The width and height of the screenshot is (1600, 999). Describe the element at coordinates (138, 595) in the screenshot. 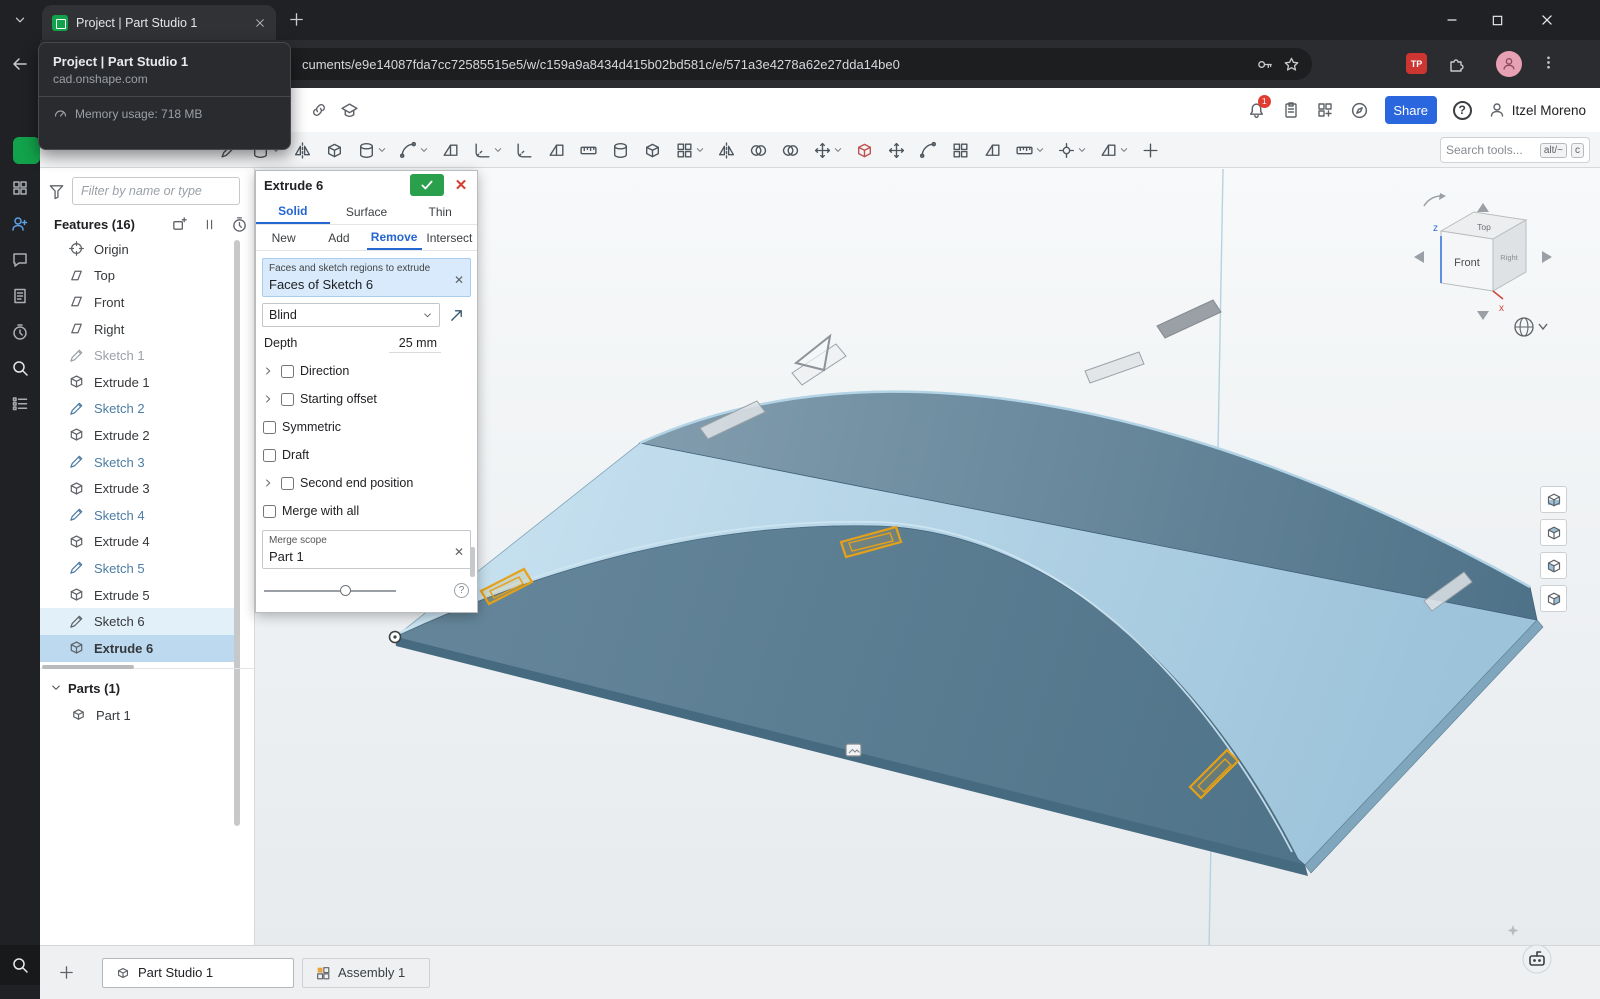

I see `feature-item-extrude-5: Extrude 5` at that location.